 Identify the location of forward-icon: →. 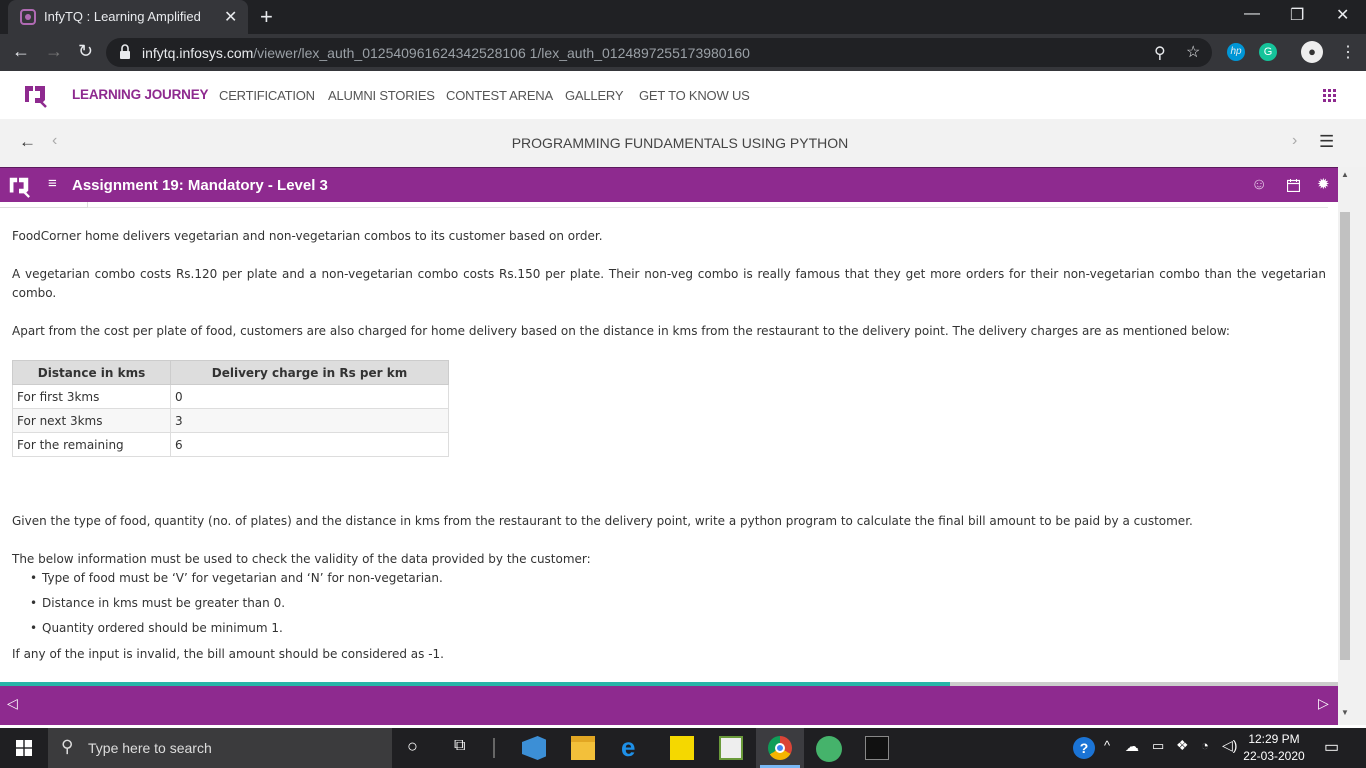
(54, 51).